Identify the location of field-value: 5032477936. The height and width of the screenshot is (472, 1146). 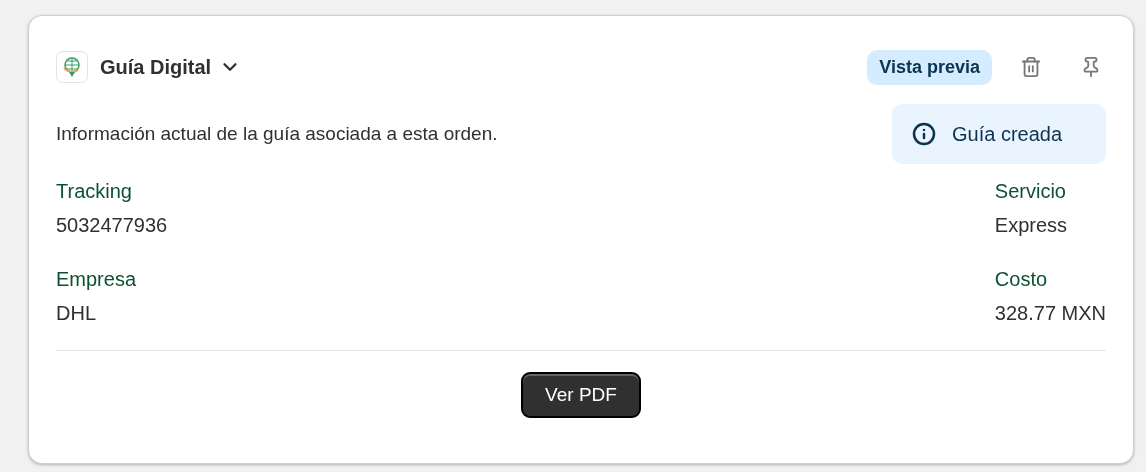
(112, 225).